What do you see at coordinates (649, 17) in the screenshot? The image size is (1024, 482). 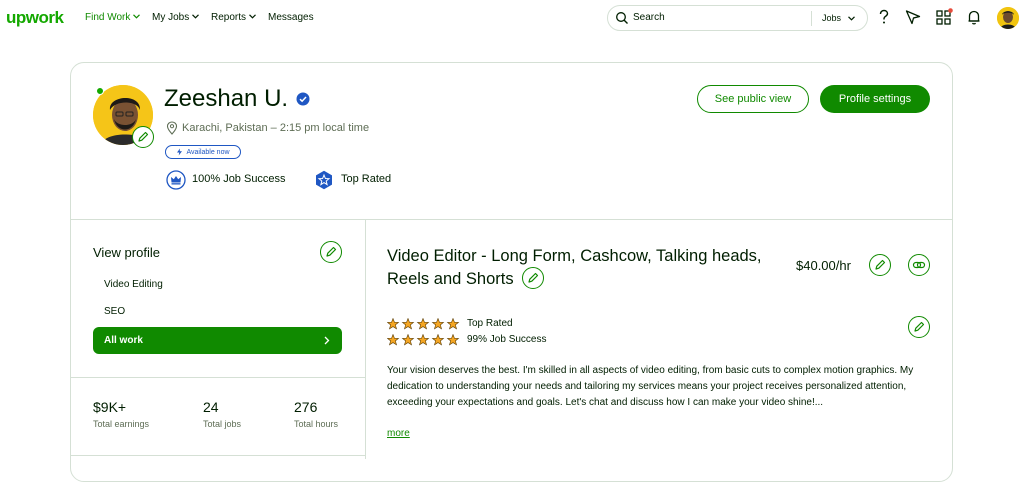 I see `search-input: Search` at bounding box center [649, 17].